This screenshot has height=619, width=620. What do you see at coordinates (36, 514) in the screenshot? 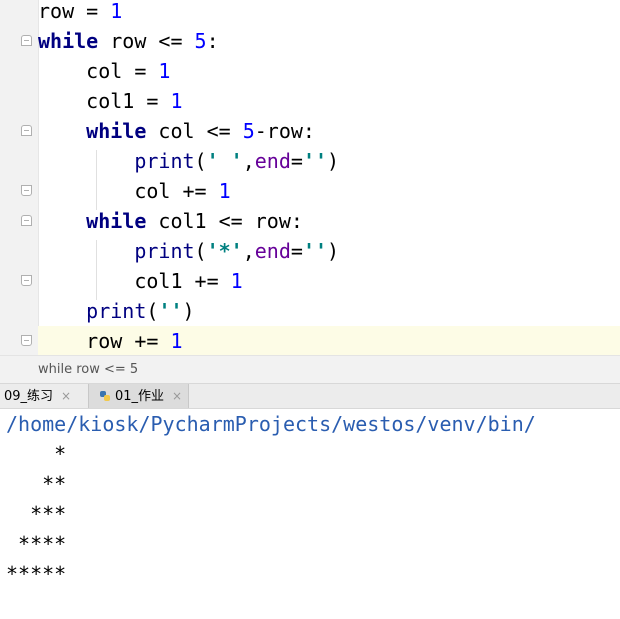
I see `console-output-line: ***` at bounding box center [36, 514].